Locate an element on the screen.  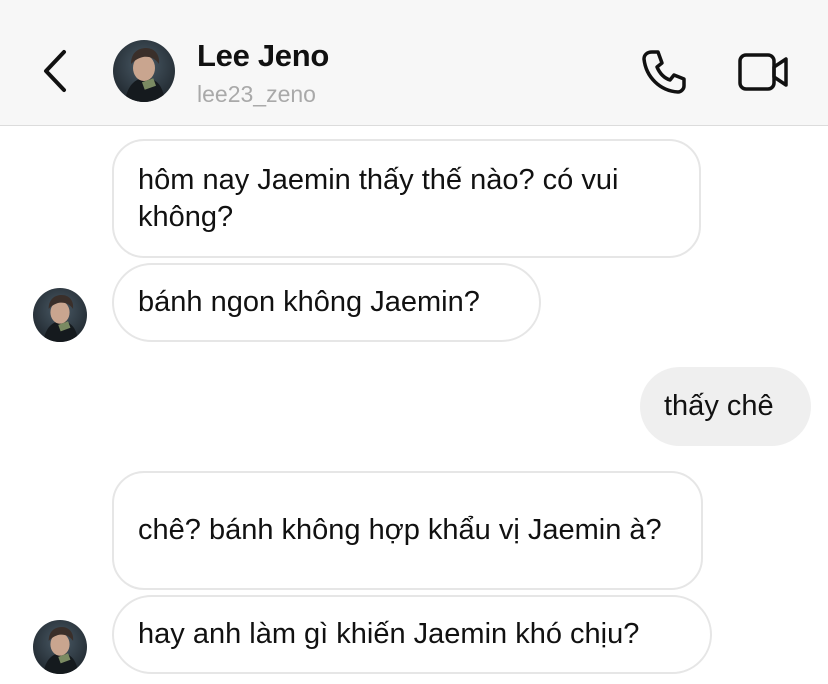
back-button is located at coordinates (56, 71).